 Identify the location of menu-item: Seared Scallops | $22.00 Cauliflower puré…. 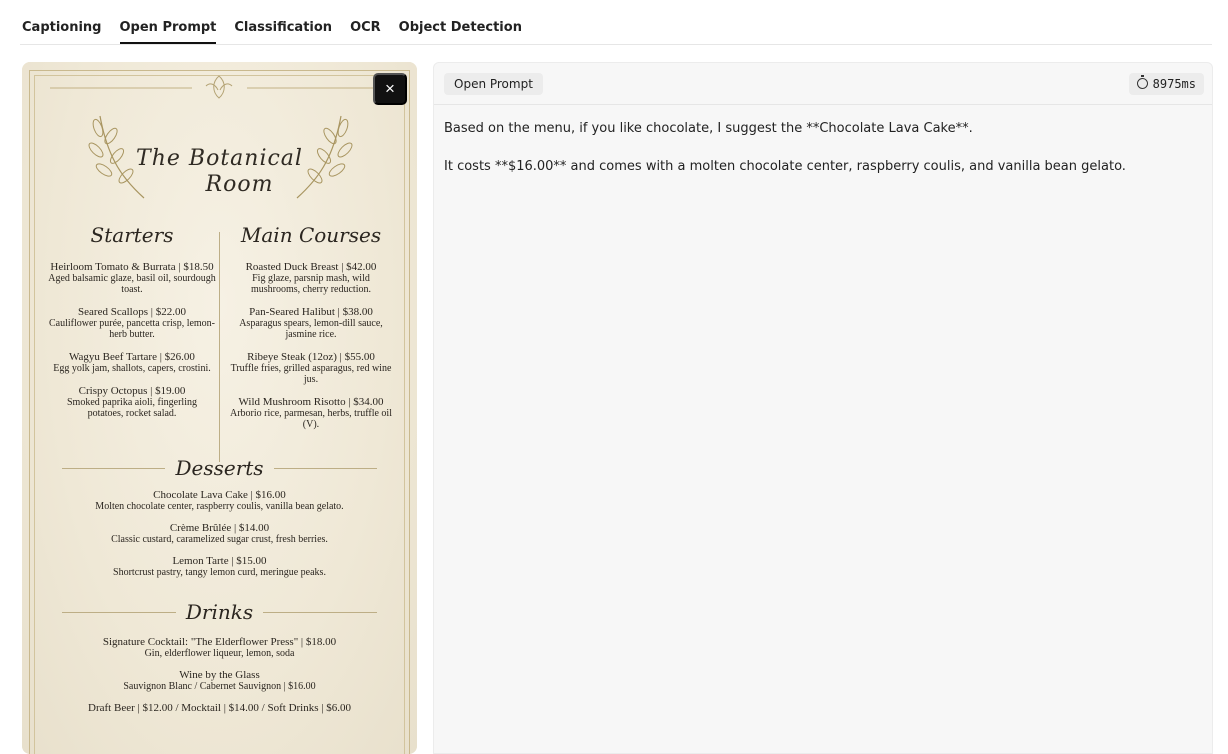
(132, 323).